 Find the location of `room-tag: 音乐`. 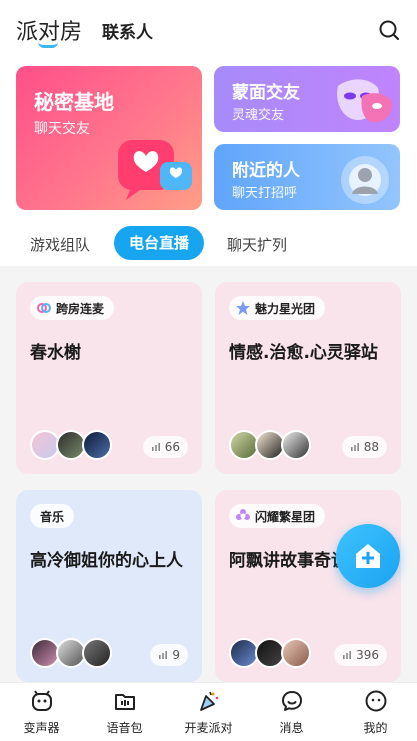

room-tag: 音乐 is located at coordinates (52, 516).